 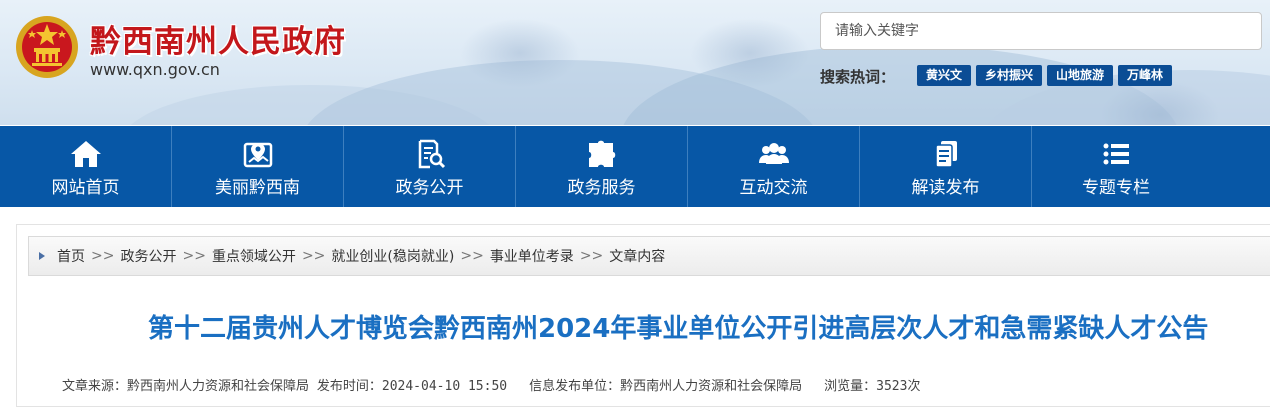 What do you see at coordinates (429, 188) in the screenshot?
I see `nav-label: 政务公开` at bounding box center [429, 188].